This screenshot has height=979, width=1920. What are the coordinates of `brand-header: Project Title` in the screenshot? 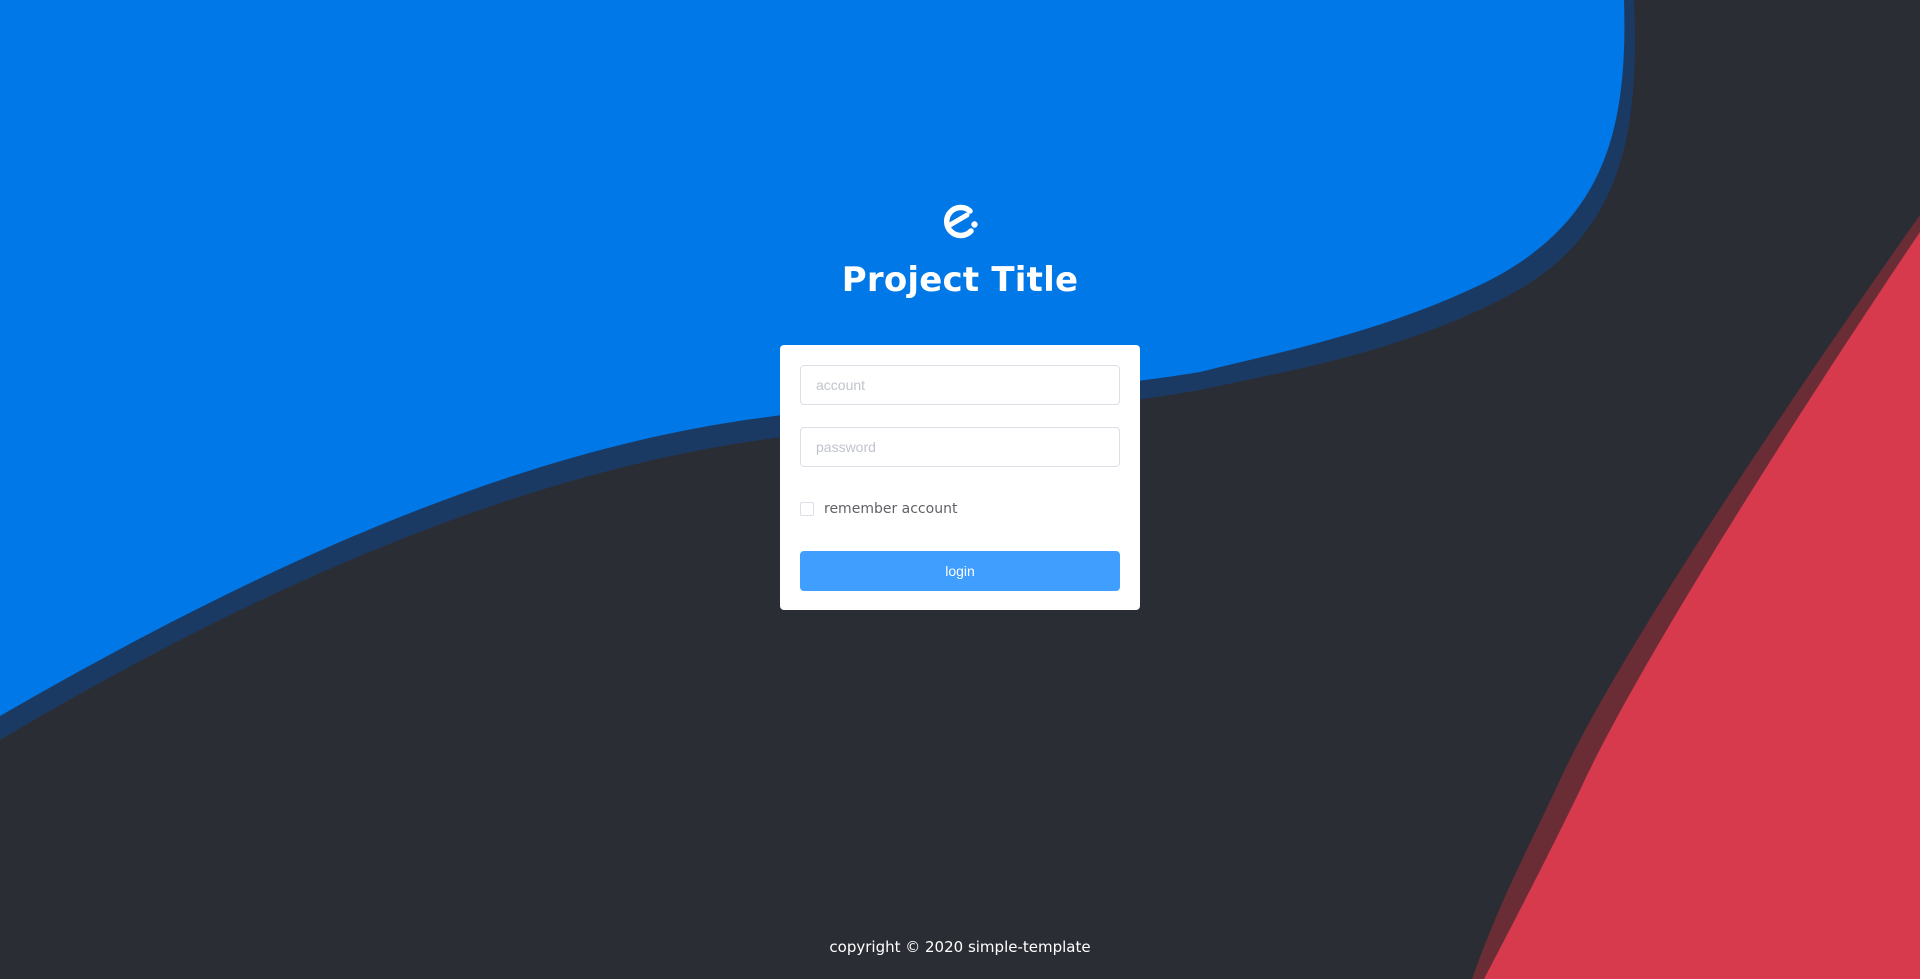 It's located at (960, 250).